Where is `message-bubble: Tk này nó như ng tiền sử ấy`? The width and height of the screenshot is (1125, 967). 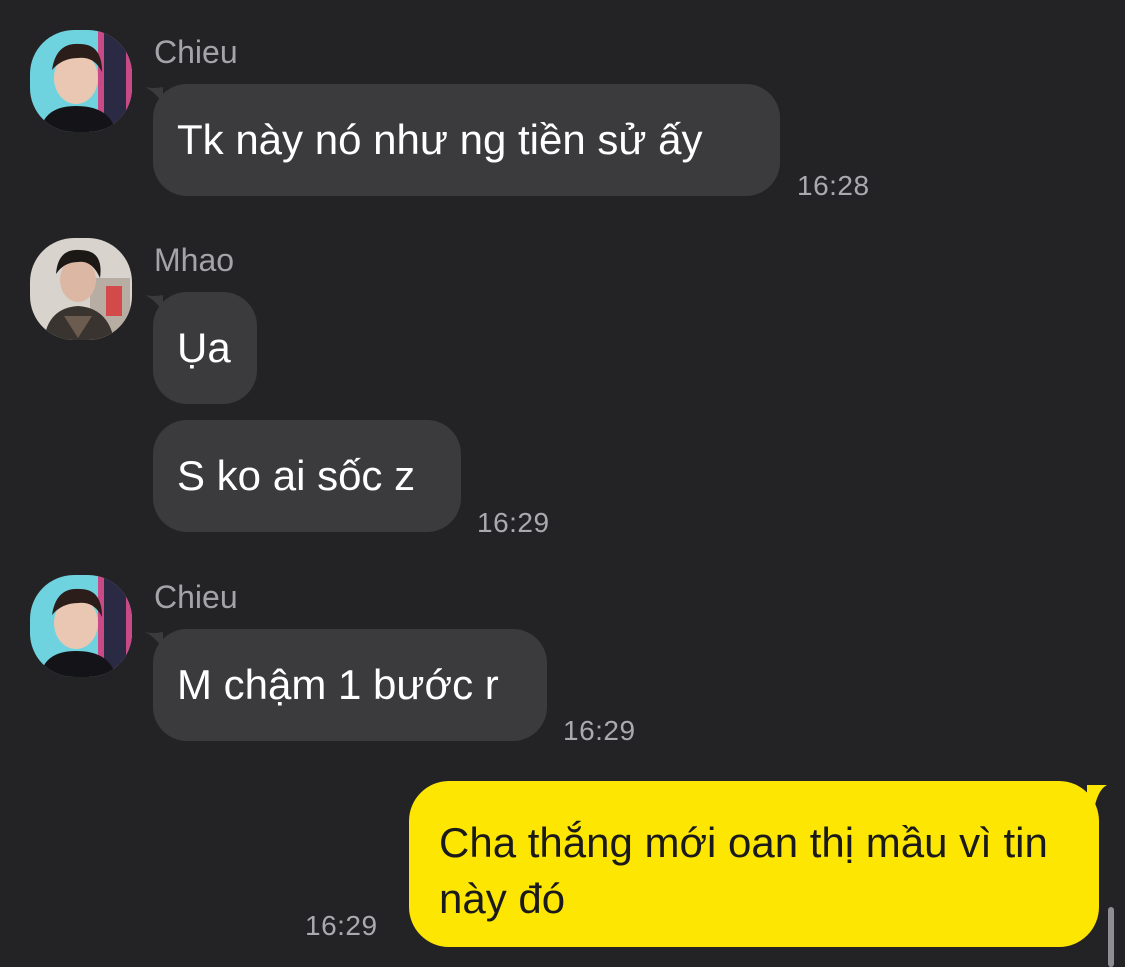 message-bubble: Tk này nó như ng tiền sử ấy is located at coordinates (466, 140).